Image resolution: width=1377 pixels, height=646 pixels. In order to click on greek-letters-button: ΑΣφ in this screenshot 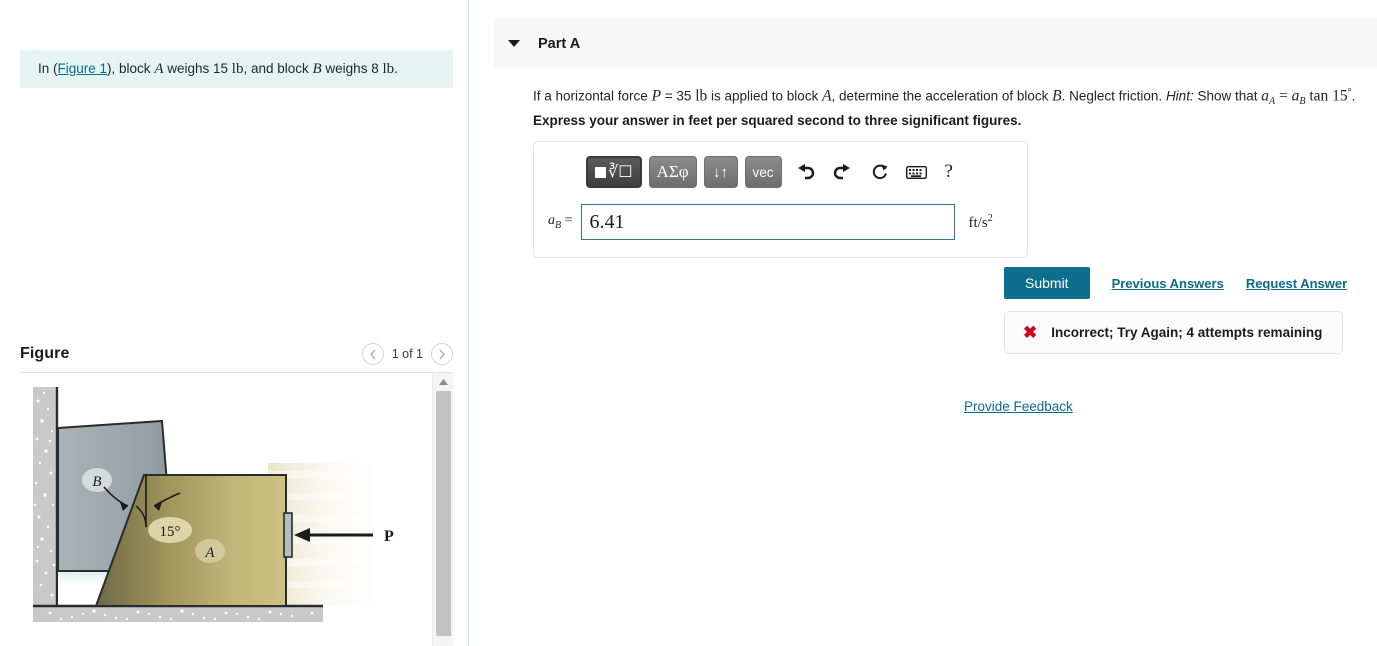, I will do `click(672, 172)`.